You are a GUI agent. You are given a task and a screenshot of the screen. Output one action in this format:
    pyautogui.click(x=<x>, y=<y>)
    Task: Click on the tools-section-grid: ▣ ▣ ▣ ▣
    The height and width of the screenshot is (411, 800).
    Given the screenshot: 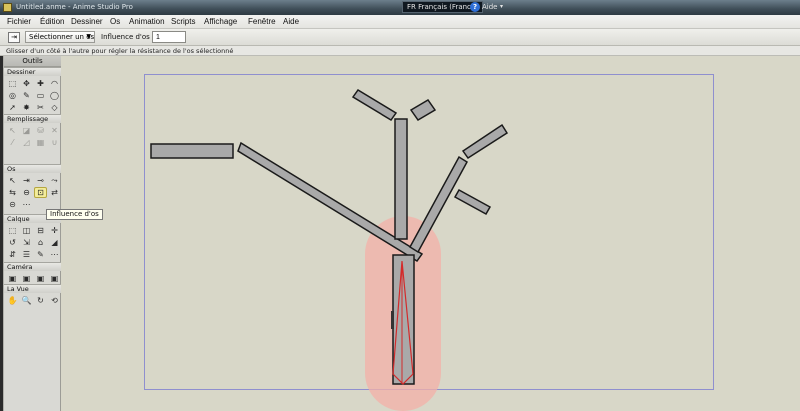 What is the action you would take?
    pyautogui.click(x=33, y=278)
    